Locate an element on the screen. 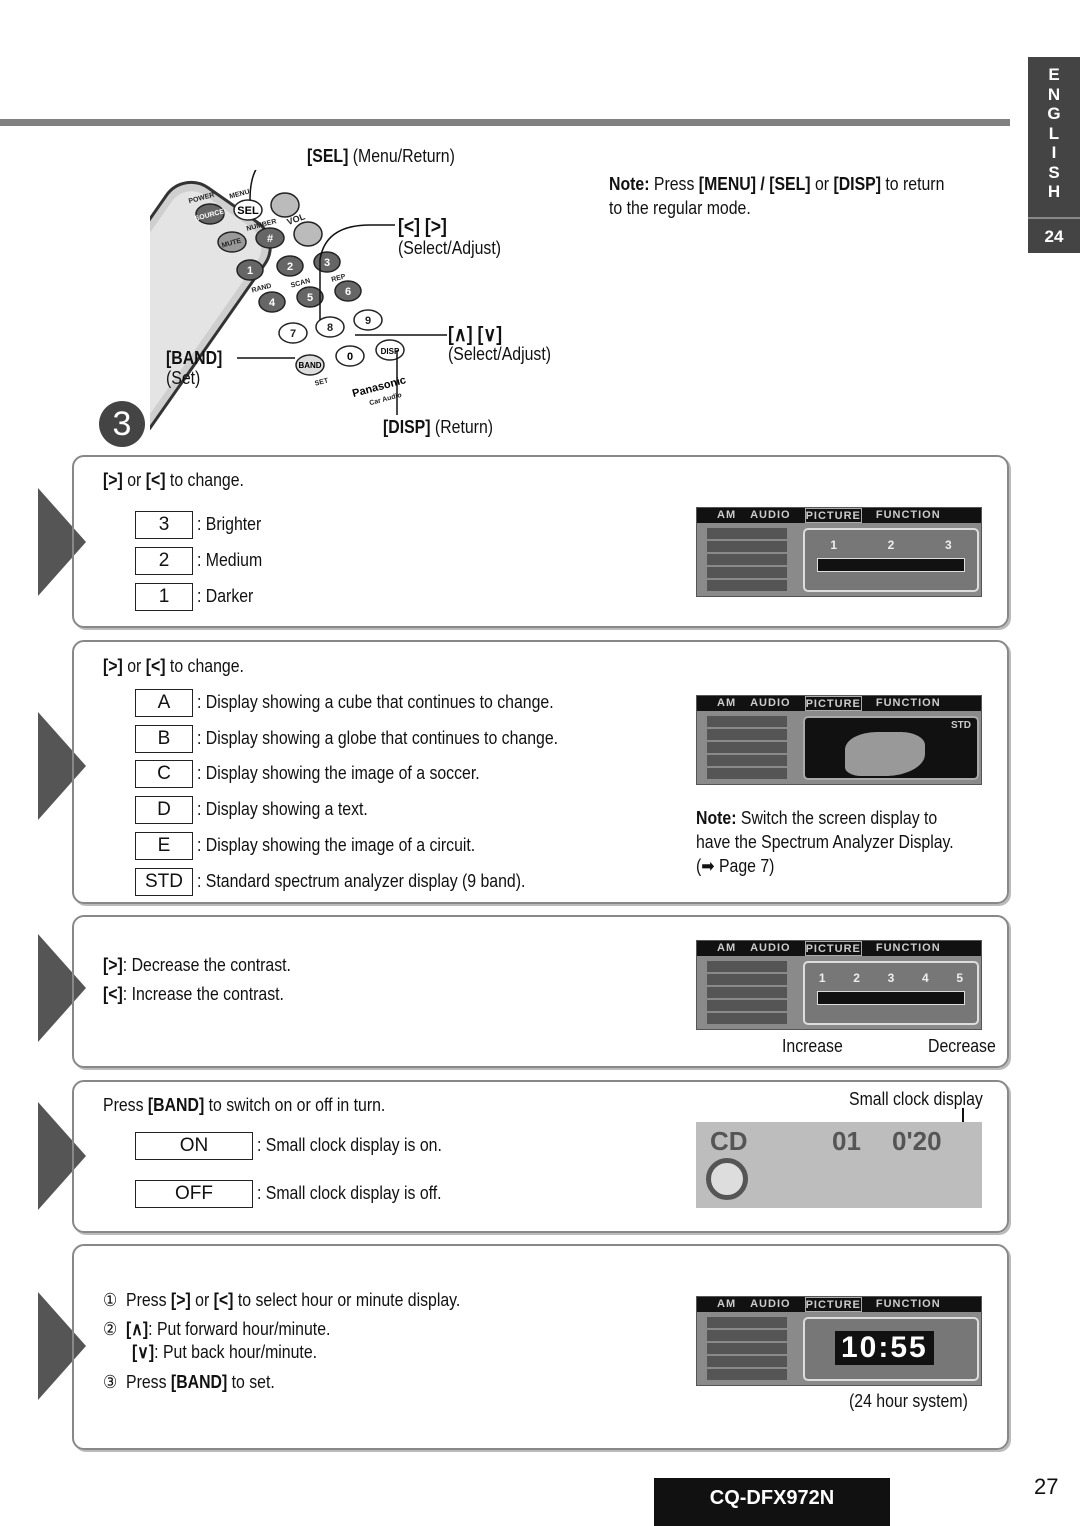  caption-pointer is located at coordinates (963, 1115).